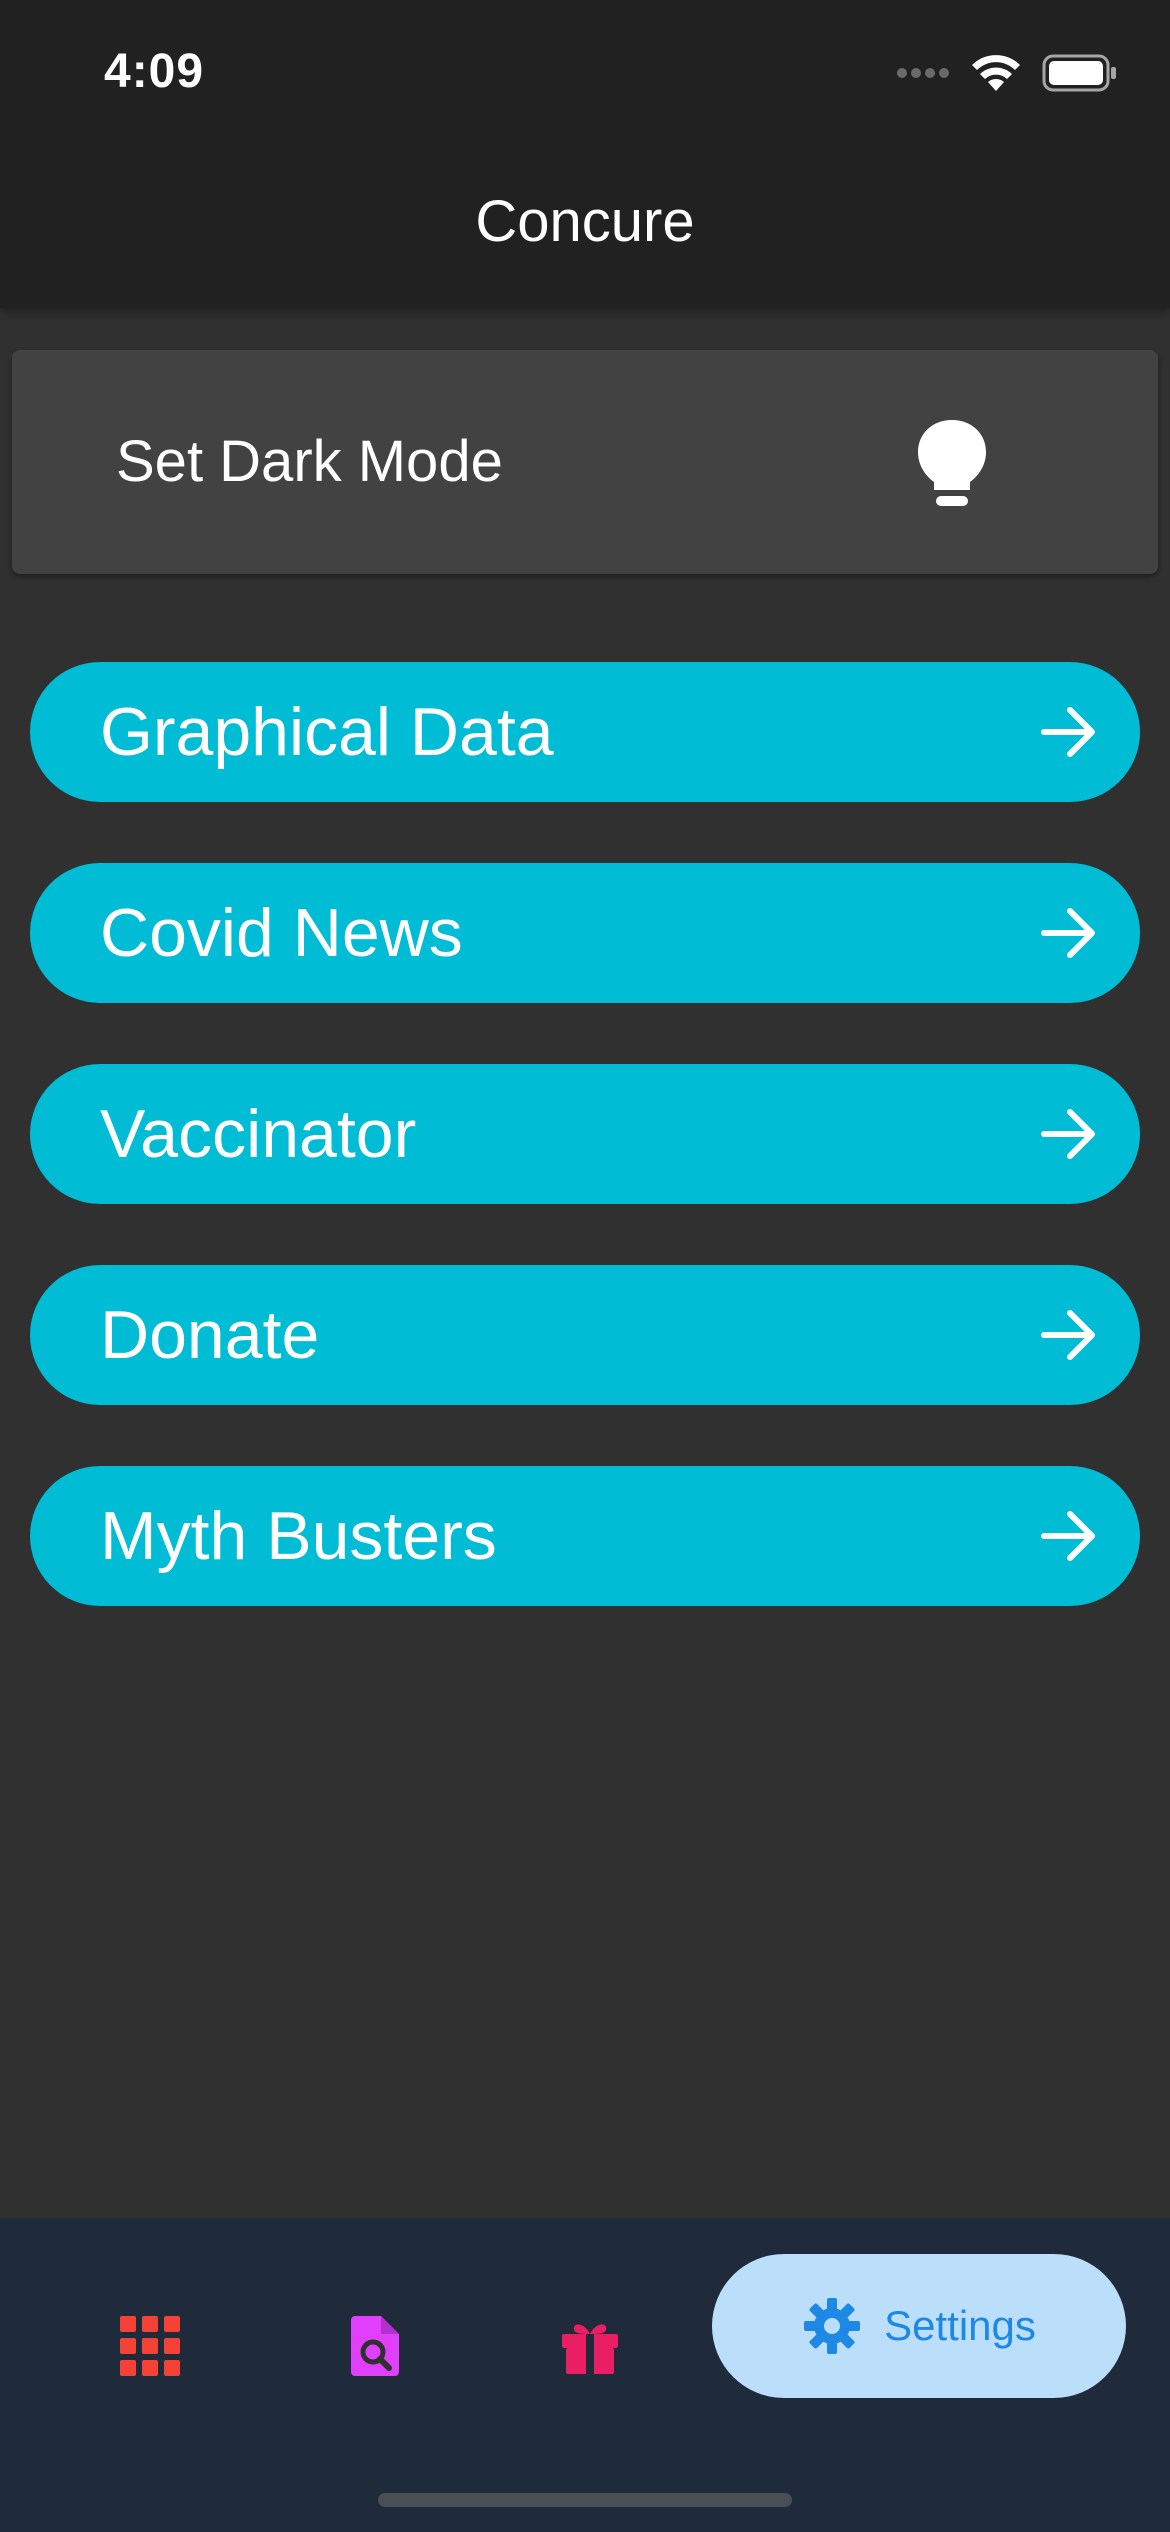  What do you see at coordinates (585, 933) in the screenshot?
I see `covid-news-button: Covid News` at bounding box center [585, 933].